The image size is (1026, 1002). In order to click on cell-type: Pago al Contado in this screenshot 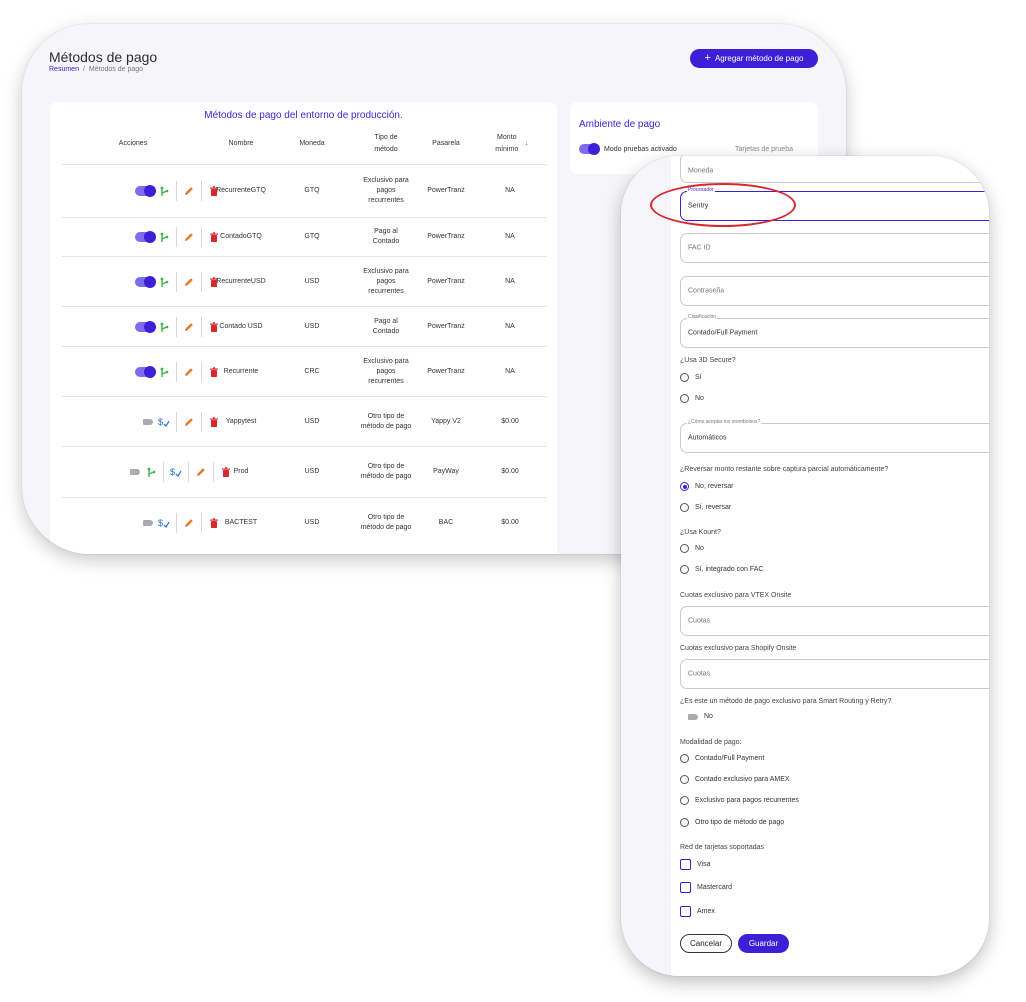, I will do `click(386, 236)`.